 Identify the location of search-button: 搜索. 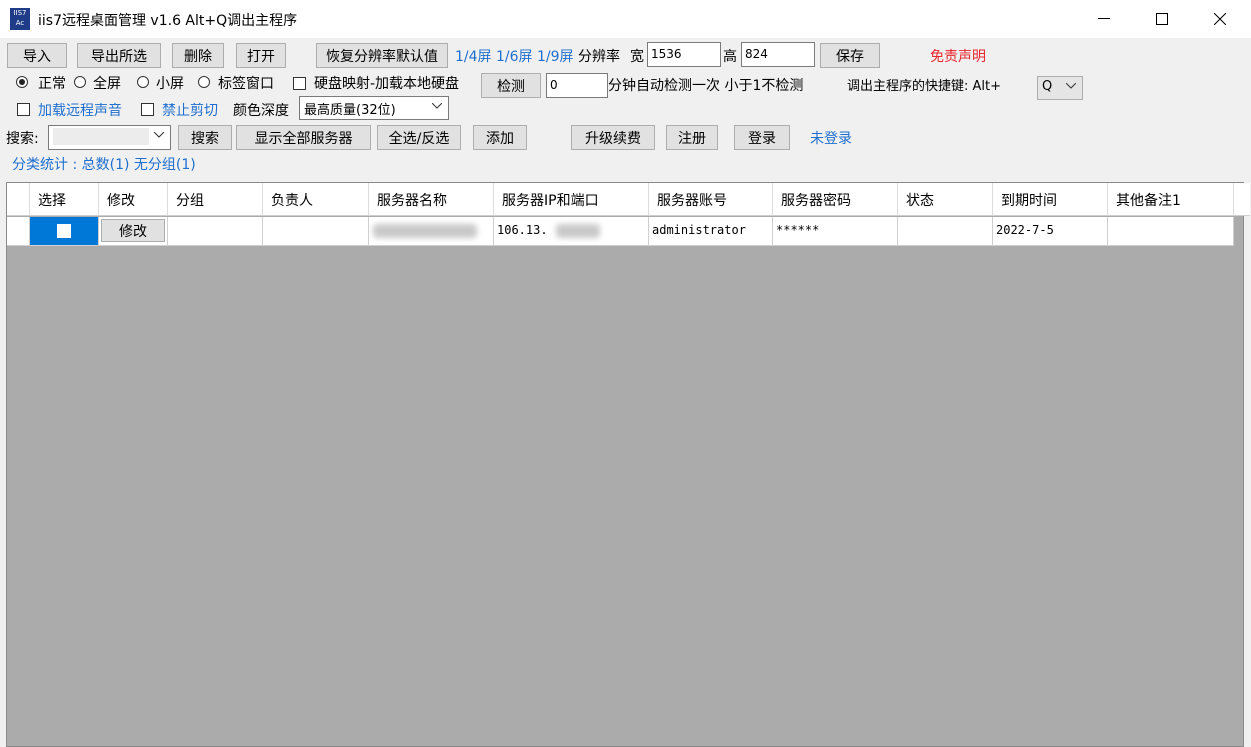
(205, 137).